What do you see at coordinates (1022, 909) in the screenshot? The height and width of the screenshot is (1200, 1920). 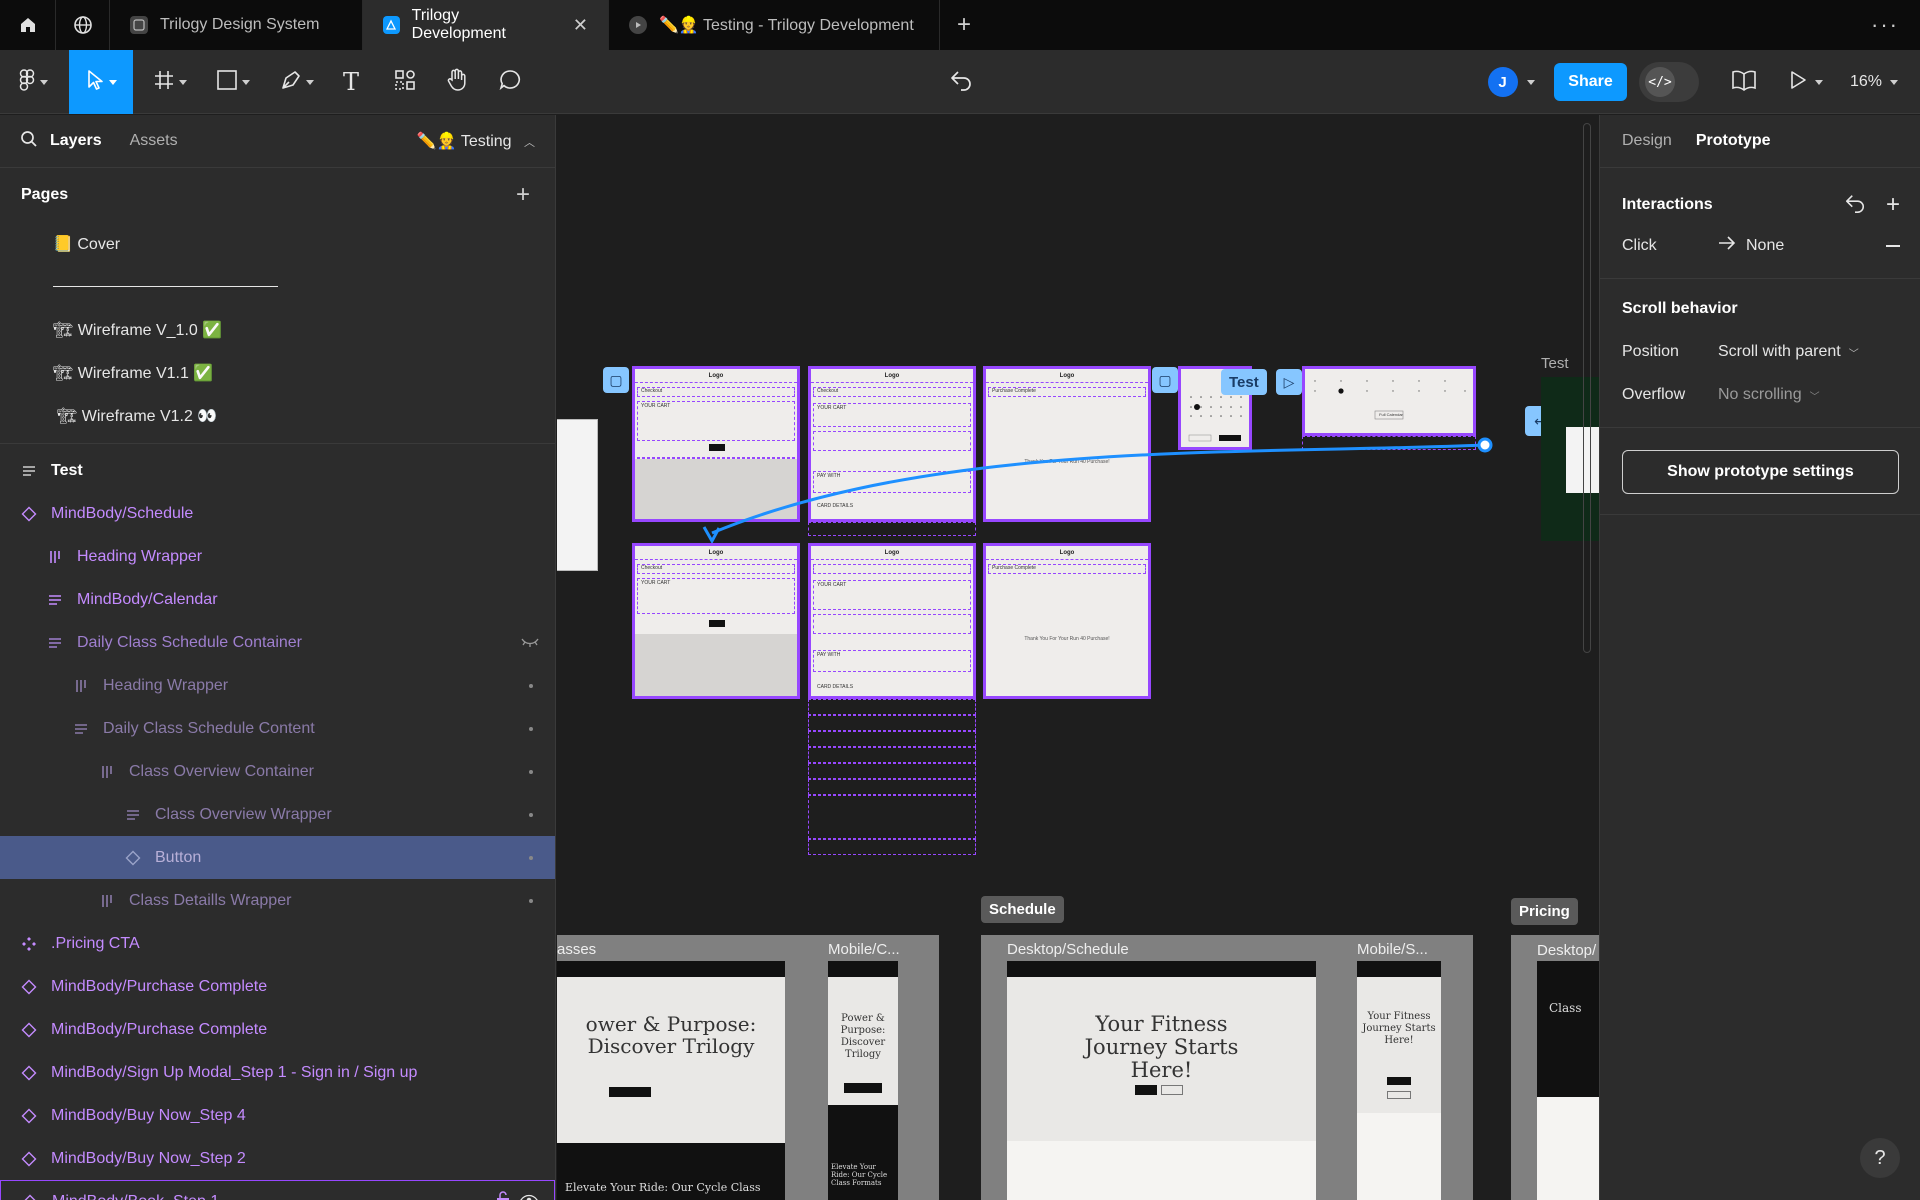 I see `section-label-schedule: Schedule` at bounding box center [1022, 909].